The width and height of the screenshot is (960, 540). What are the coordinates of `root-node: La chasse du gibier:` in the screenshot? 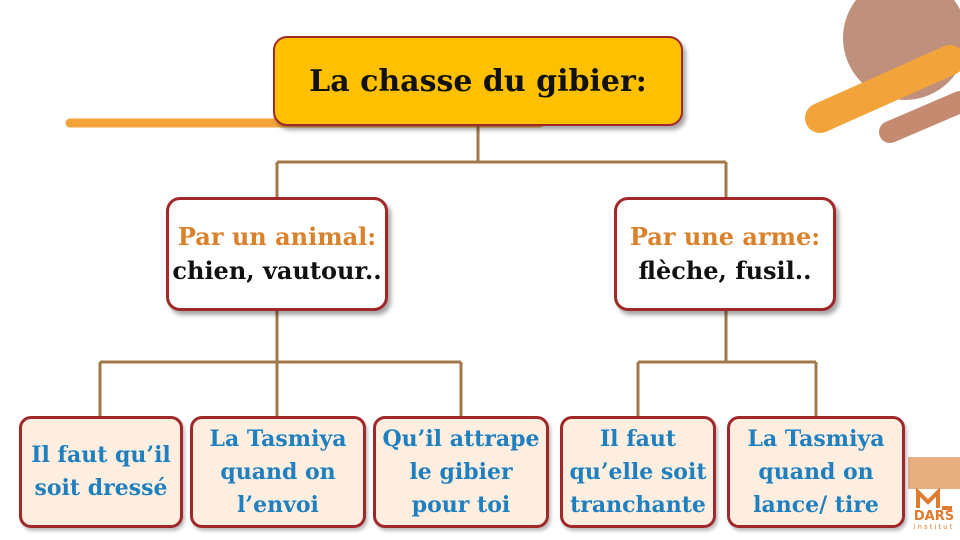 It's located at (478, 81).